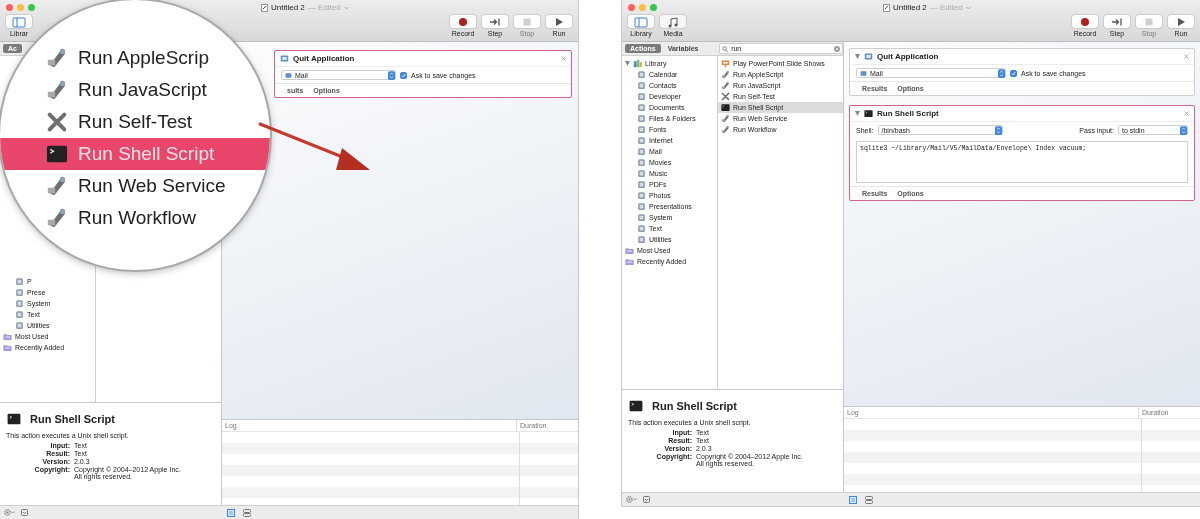 The width and height of the screenshot is (1200, 519). Describe the element at coordinates (637, 63) in the screenshot. I see `library-icon` at that location.